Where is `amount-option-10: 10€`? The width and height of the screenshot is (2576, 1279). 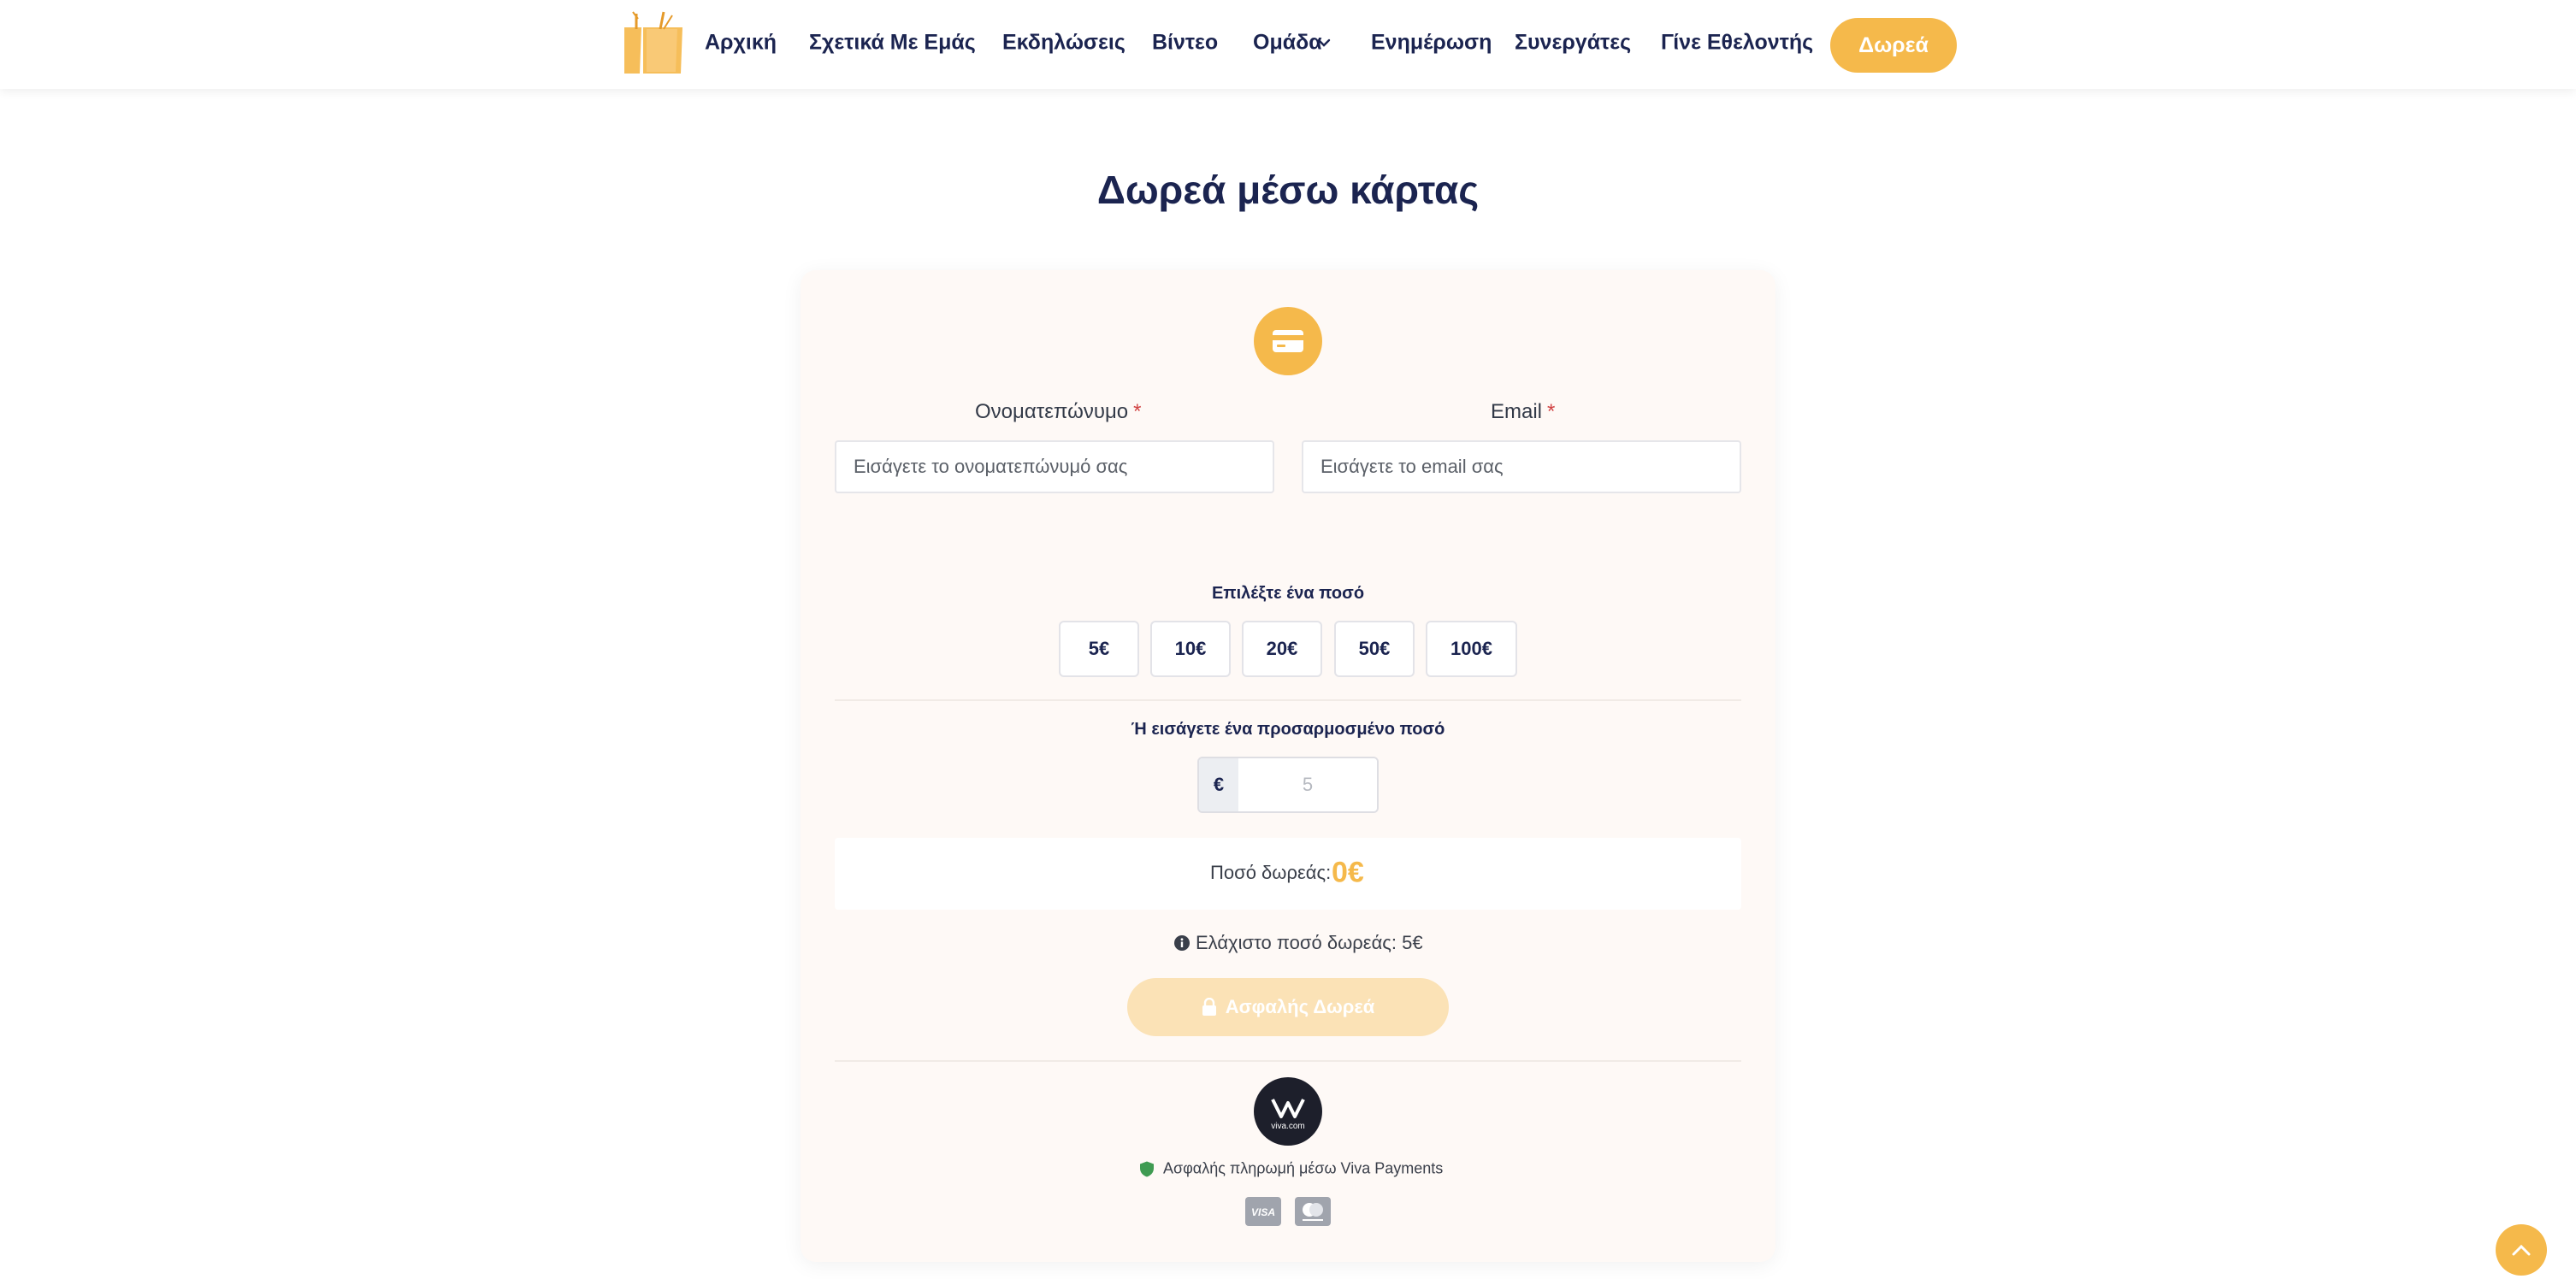 amount-option-10: 10€ is located at coordinates (1190, 649).